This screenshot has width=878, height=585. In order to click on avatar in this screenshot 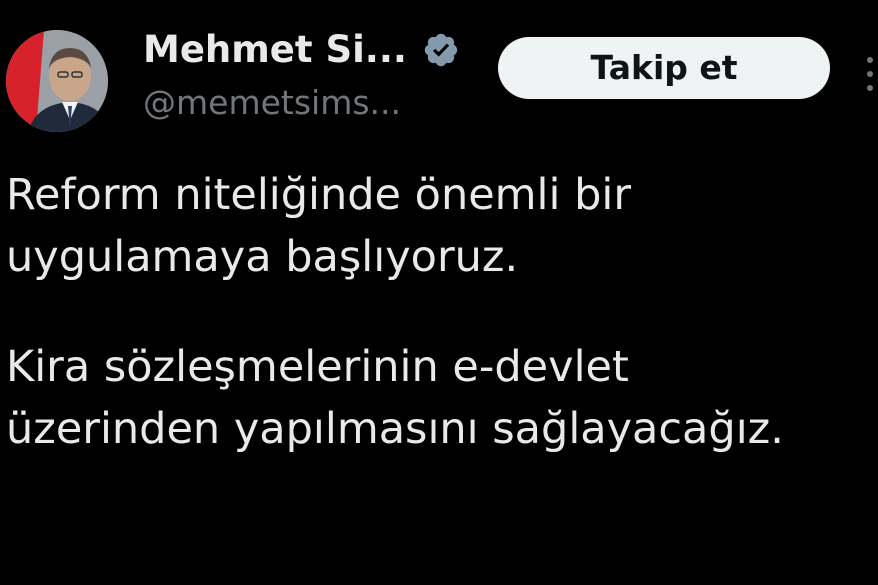, I will do `click(57, 81)`.